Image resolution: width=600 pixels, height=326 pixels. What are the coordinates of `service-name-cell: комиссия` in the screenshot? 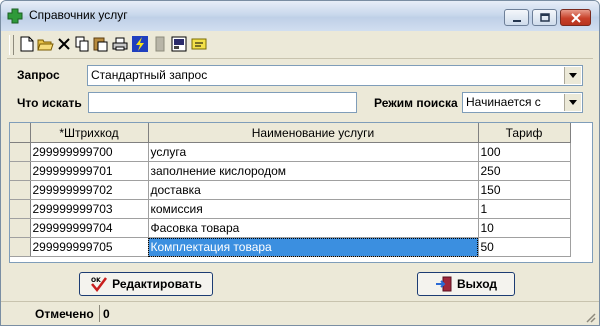 It's located at (313, 209).